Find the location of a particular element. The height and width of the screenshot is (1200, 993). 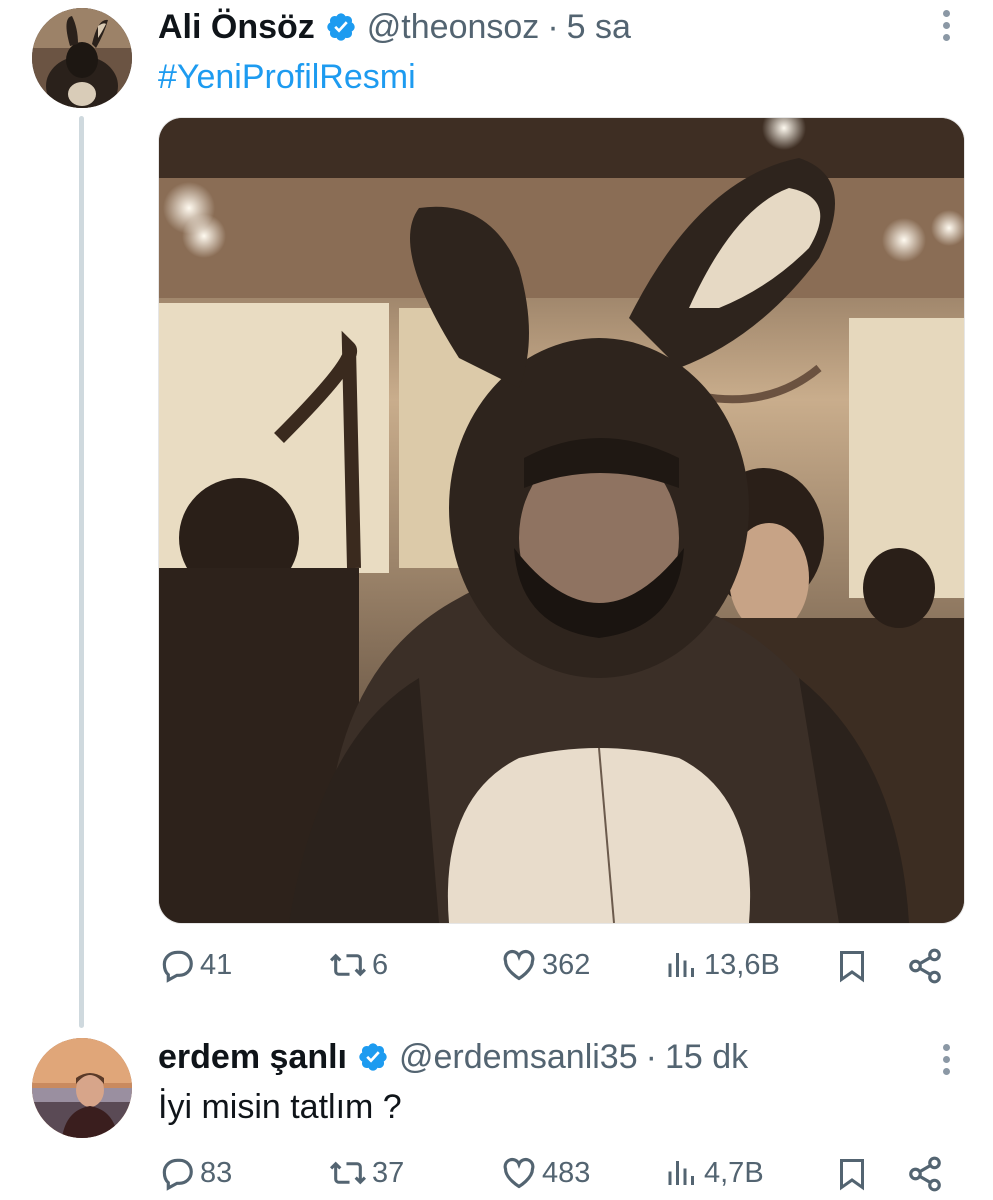

author-handle: @theonsoz is located at coordinates (453, 27).